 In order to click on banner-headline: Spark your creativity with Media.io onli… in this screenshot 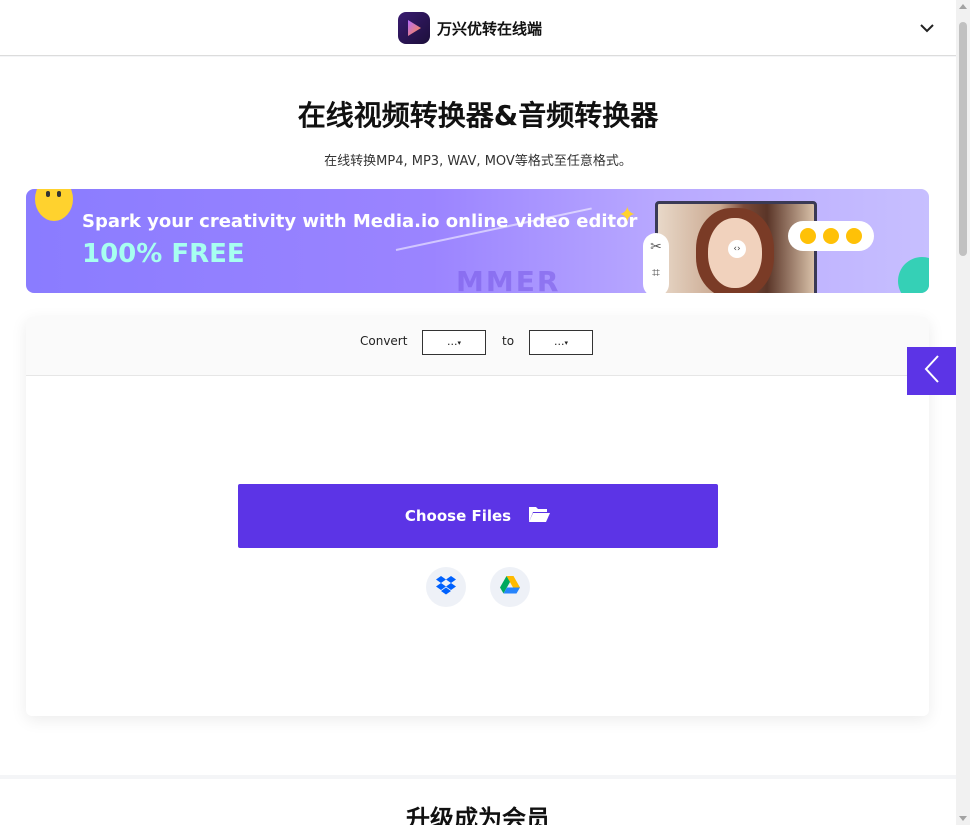, I will do `click(360, 221)`.